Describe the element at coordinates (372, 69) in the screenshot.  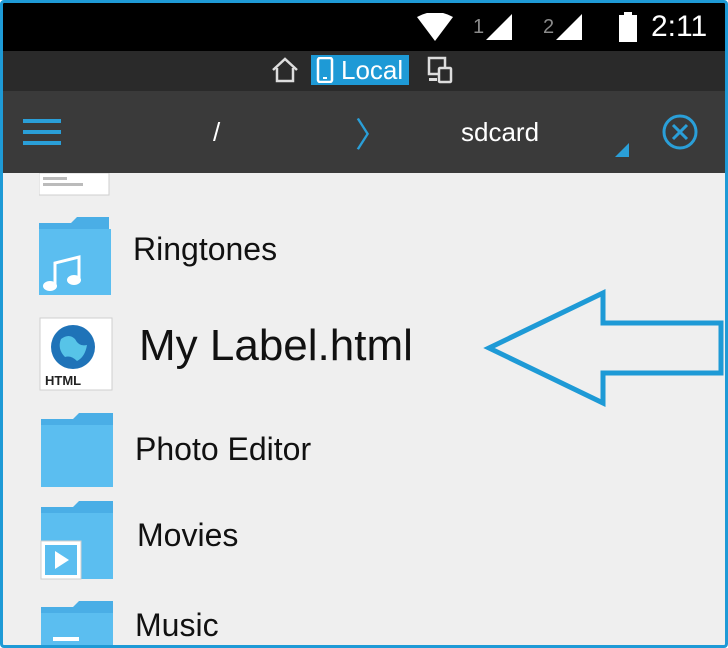
I see `tab-local-label: Local` at that location.